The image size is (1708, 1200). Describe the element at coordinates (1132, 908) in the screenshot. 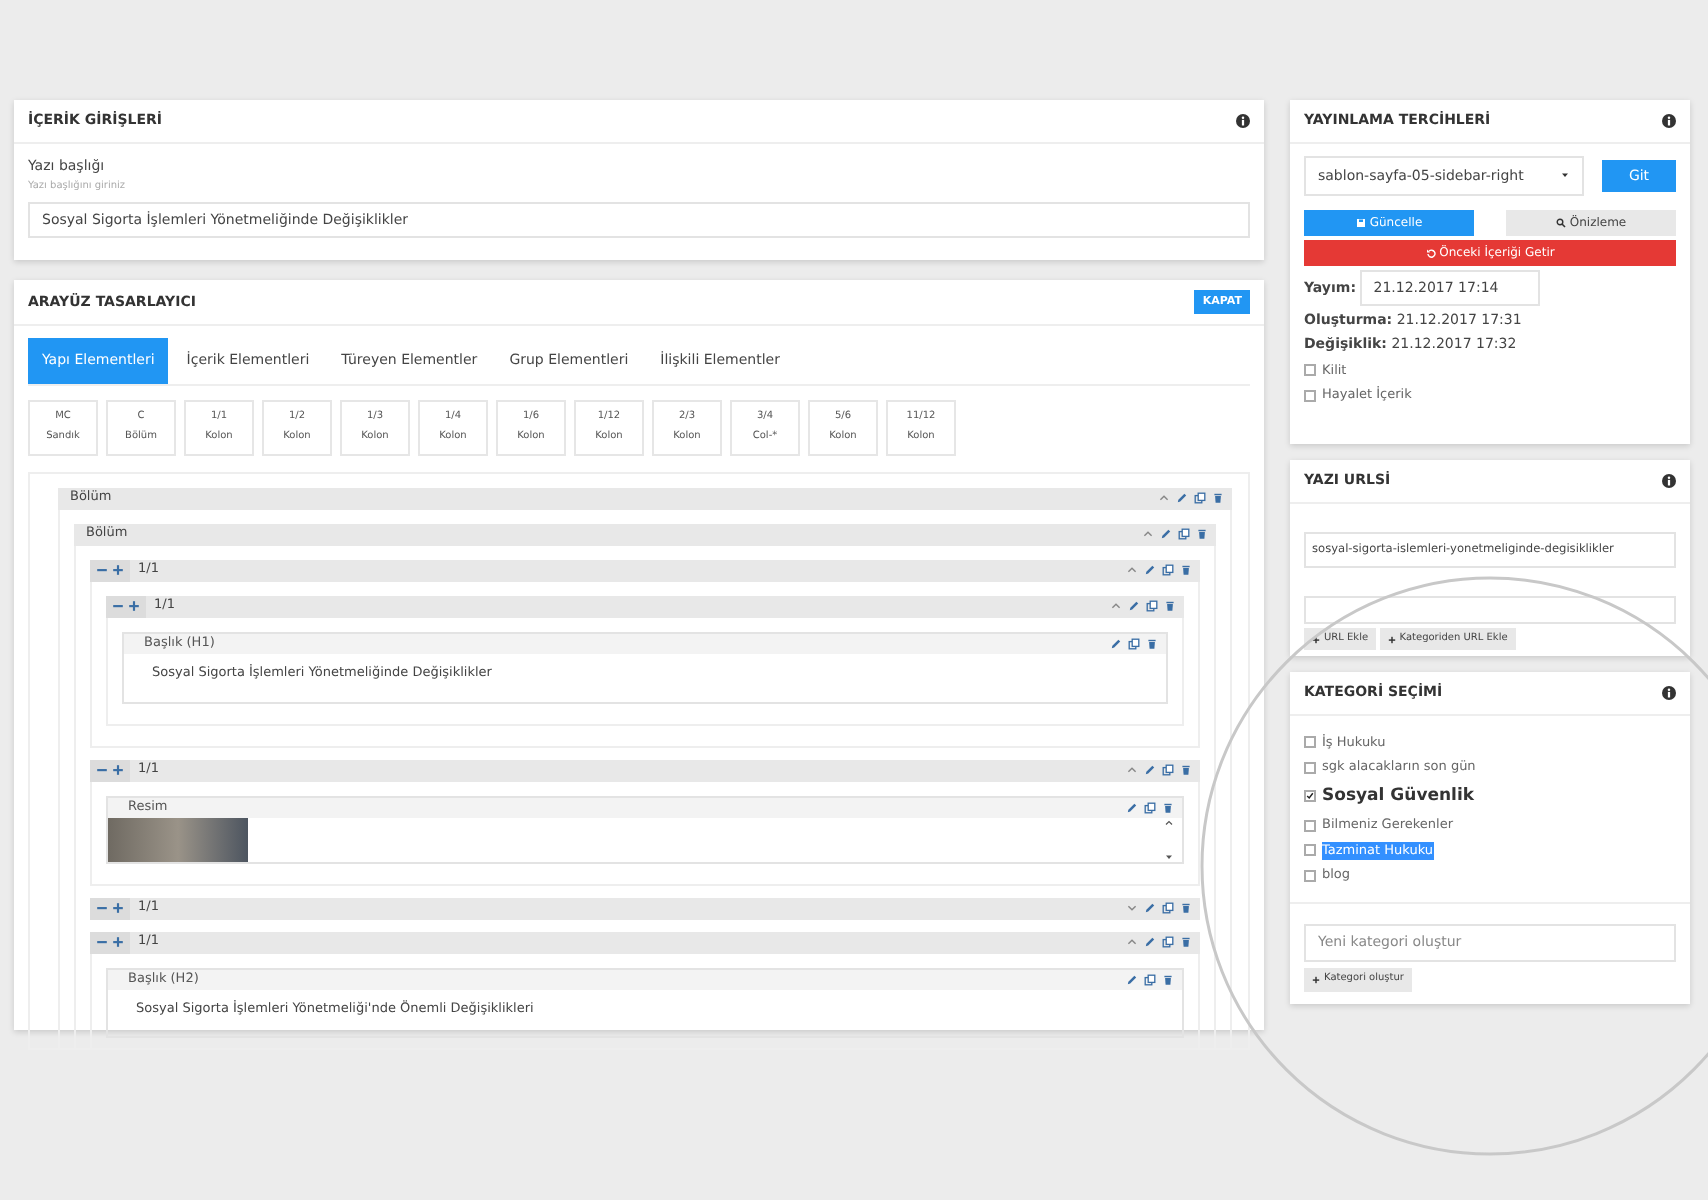

I see `expand-icon` at that location.